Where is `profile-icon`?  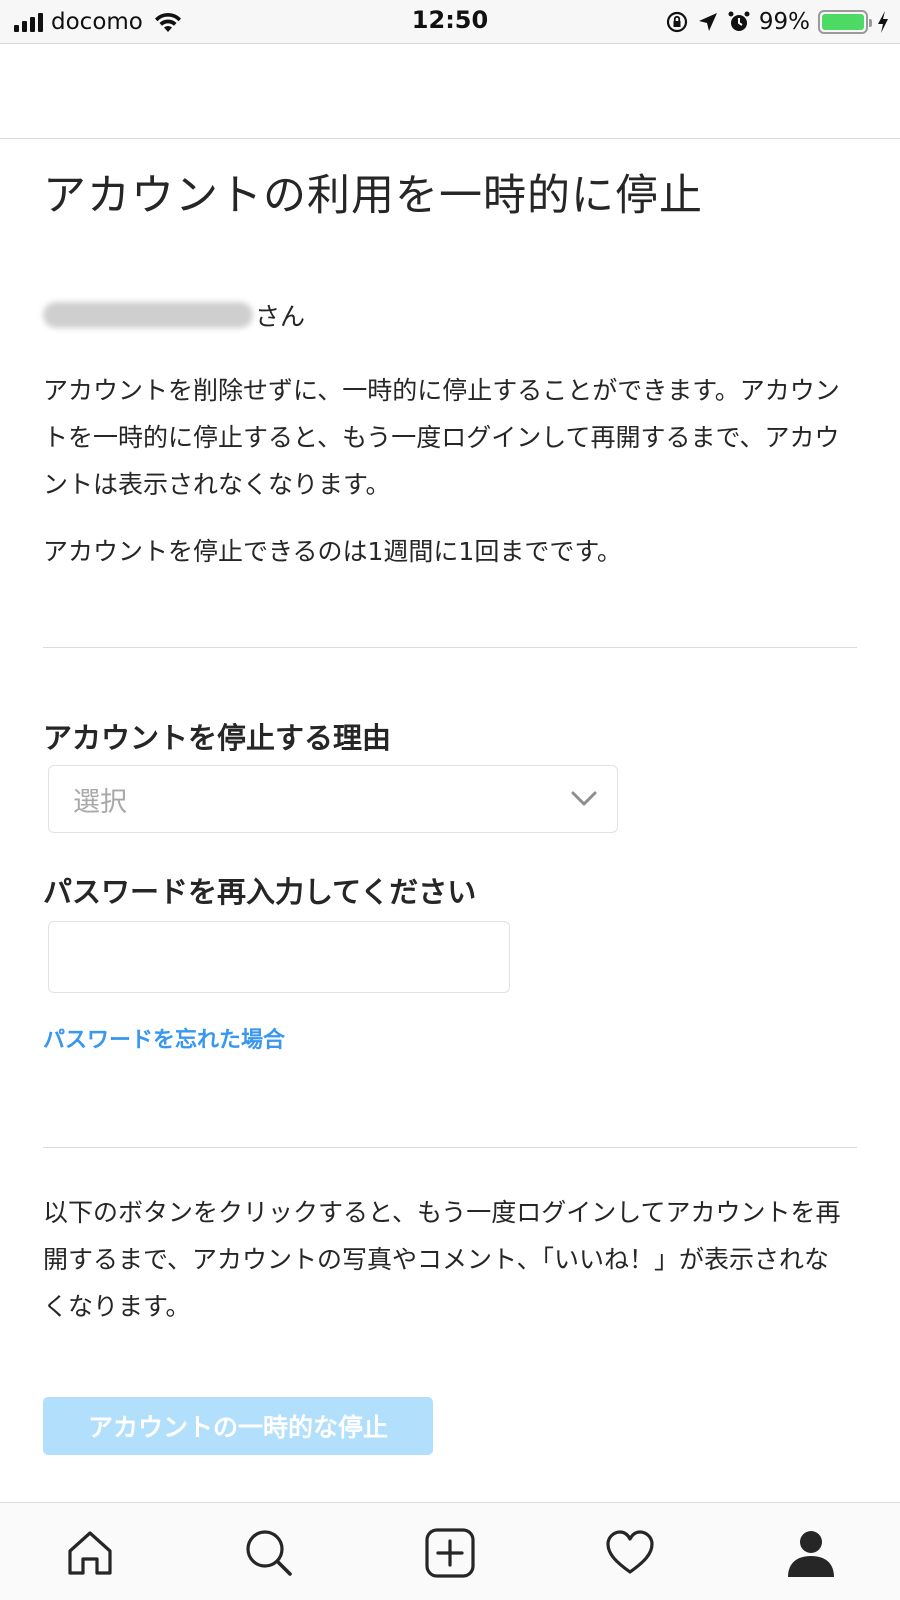
profile-icon is located at coordinates (811, 1554).